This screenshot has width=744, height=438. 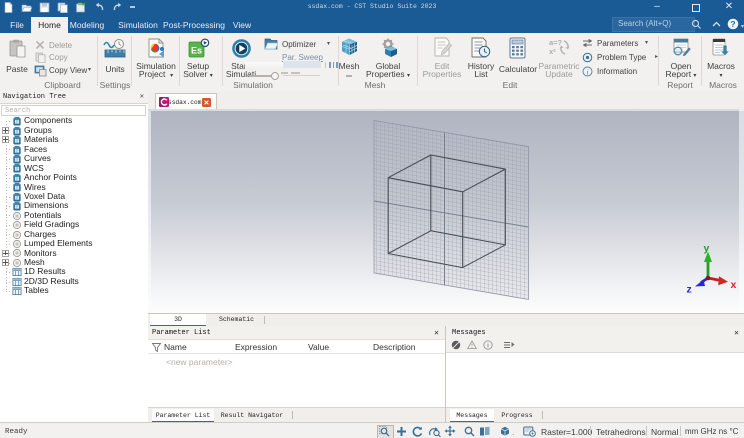 I want to click on svg-text: Es, so click(x=196, y=51).